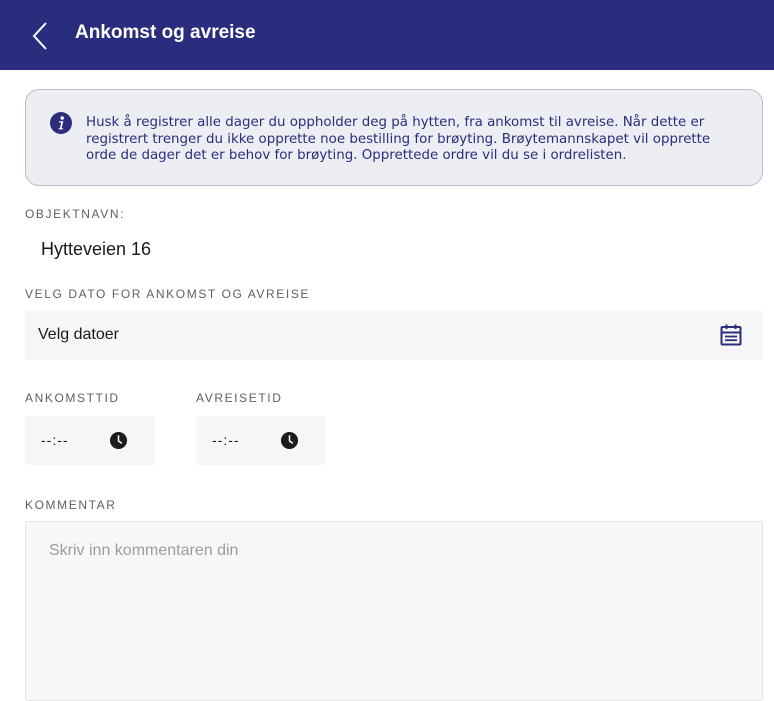  What do you see at coordinates (394, 335) in the screenshot?
I see `date-picker-field: Velg datoer` at bounding box center [394, 335].